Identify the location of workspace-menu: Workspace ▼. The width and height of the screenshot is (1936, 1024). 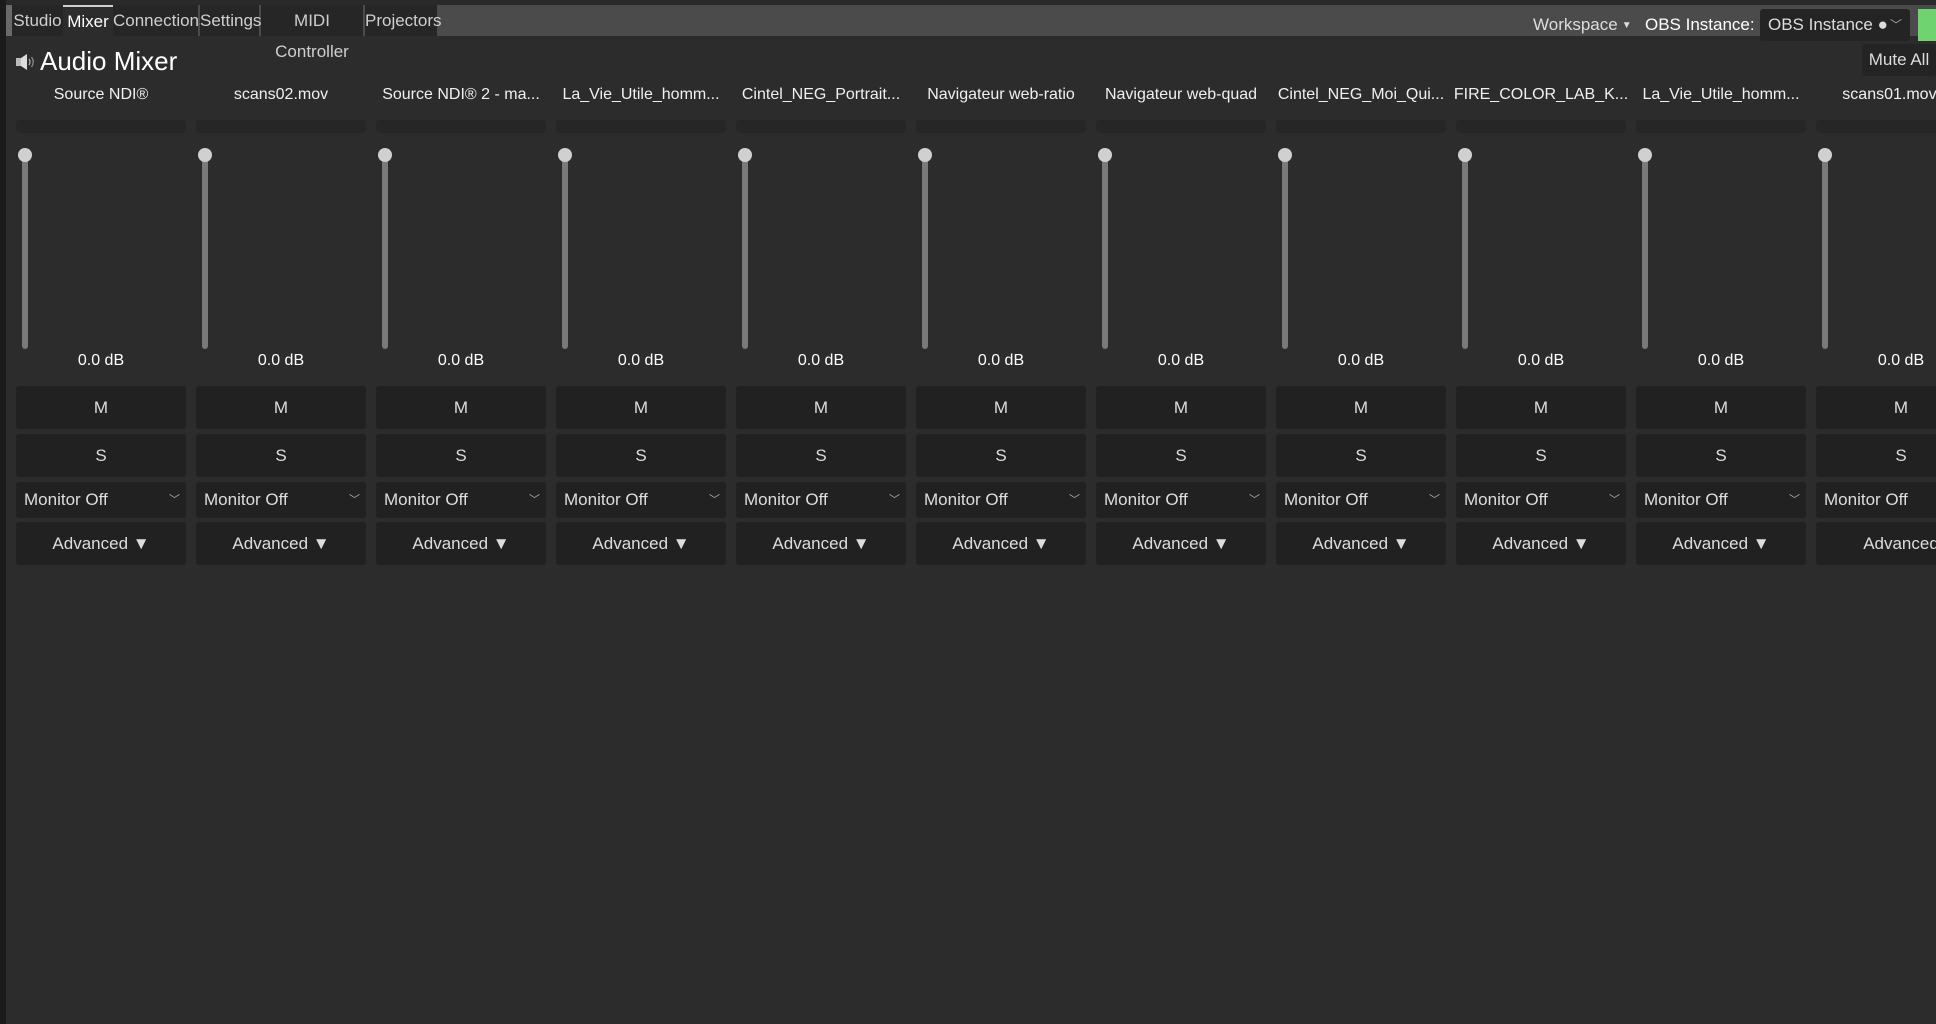
(1582, 25).